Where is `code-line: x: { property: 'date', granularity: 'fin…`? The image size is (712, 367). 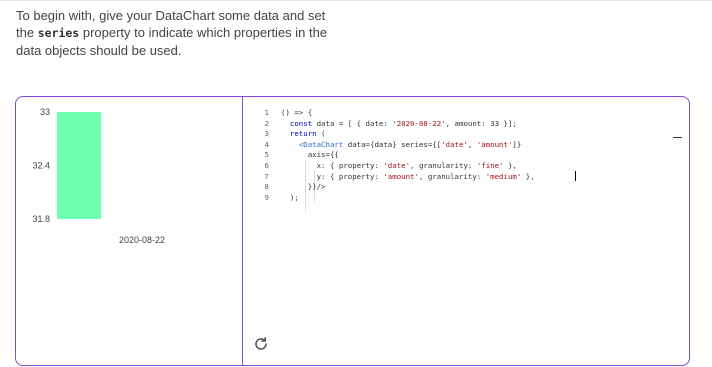 code-line: x: { property: 'date', granularity: 'fin… is located at coordinates (399, 165).